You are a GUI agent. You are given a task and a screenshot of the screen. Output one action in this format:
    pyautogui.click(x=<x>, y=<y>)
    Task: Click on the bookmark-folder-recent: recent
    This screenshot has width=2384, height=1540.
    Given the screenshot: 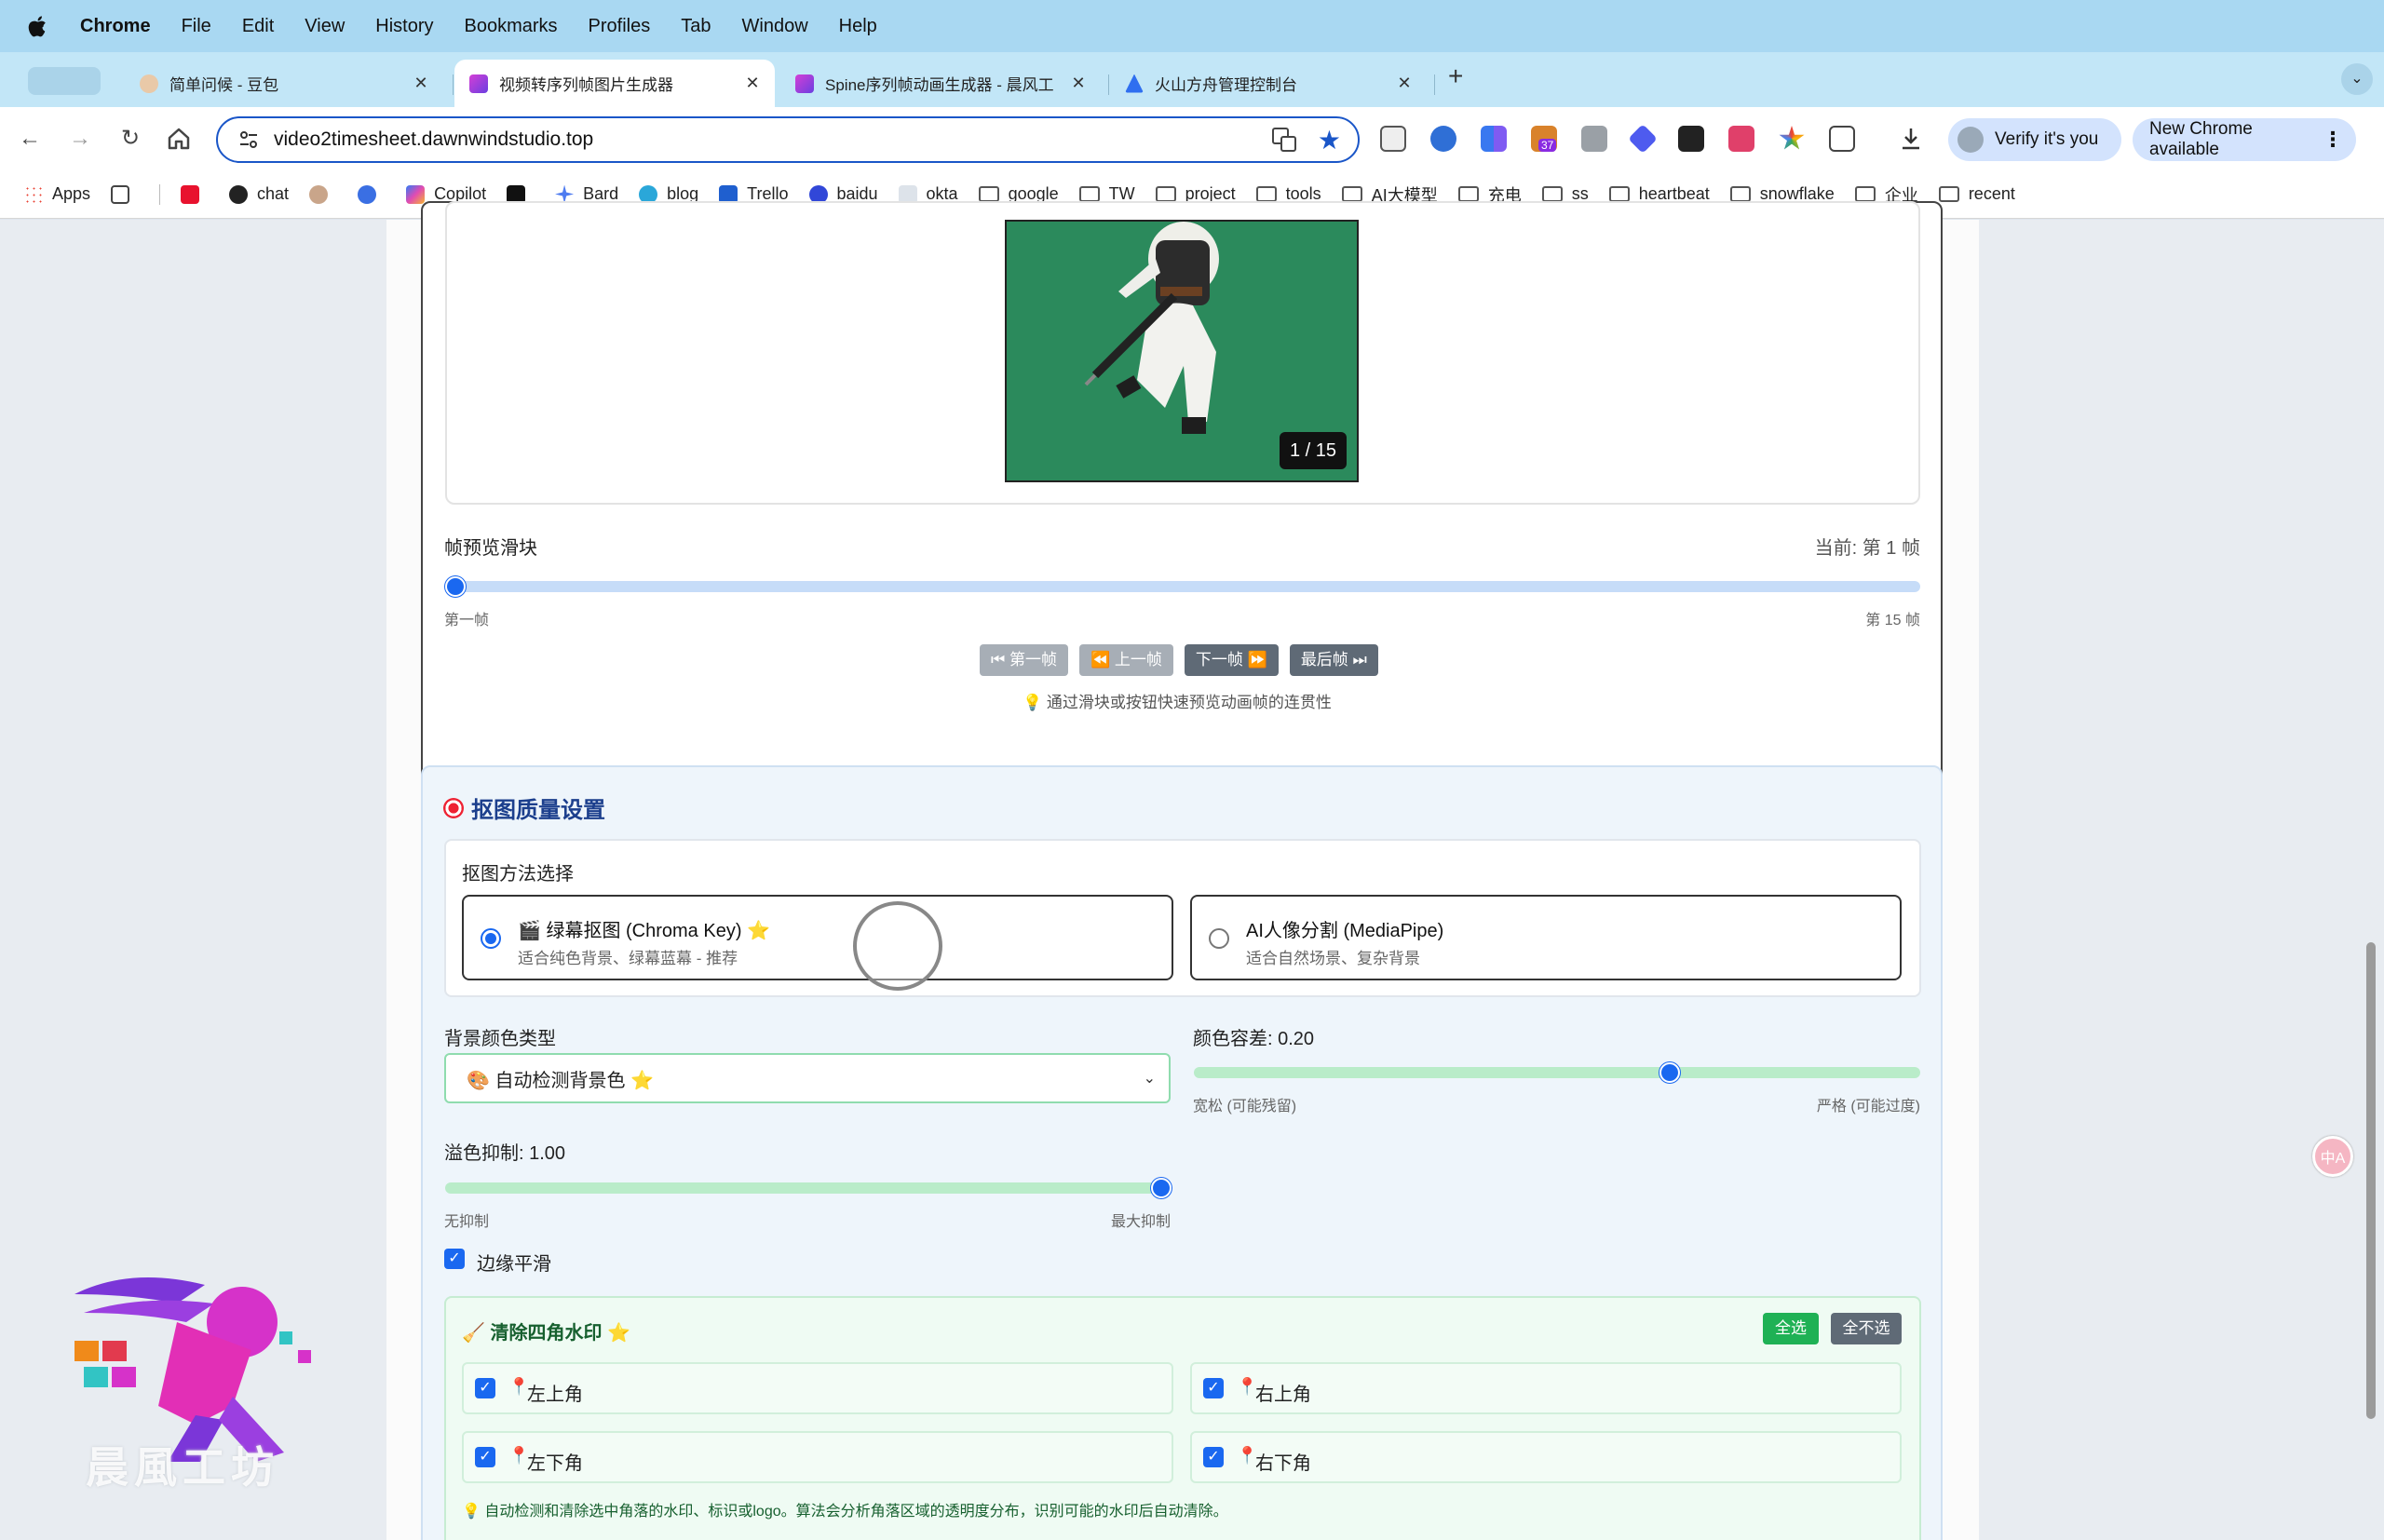 What is the action you would take?
    pyautogui.click(x=1976, y=194)
    